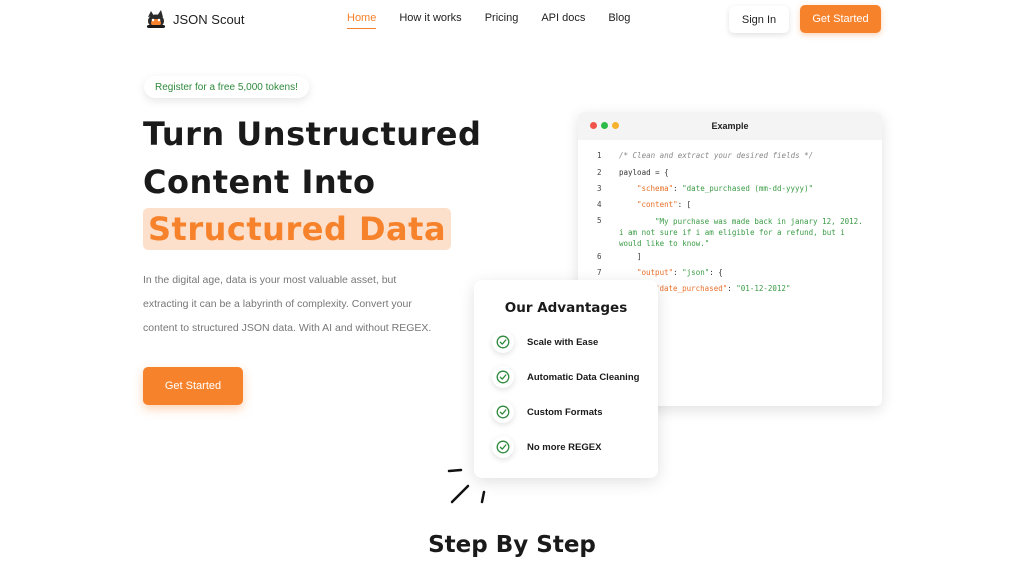 This screenshot has height=576, width=1024. What do you see at coordinates (583, 377) in the screenshot?
I see `advantage-label: Automatic Data Cleaning` at bounding box center [583, 377].